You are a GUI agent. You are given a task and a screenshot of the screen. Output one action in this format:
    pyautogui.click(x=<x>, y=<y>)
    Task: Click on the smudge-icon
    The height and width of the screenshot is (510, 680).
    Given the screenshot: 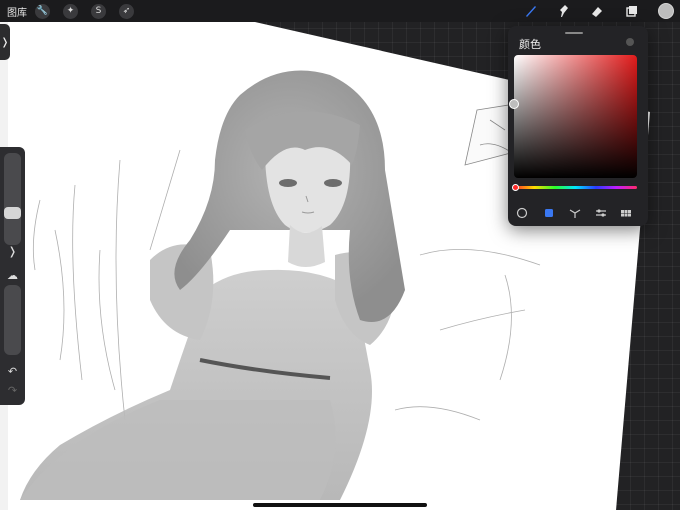 What is the action you would take?
    pyautogui.click(x=564, y=11)
    